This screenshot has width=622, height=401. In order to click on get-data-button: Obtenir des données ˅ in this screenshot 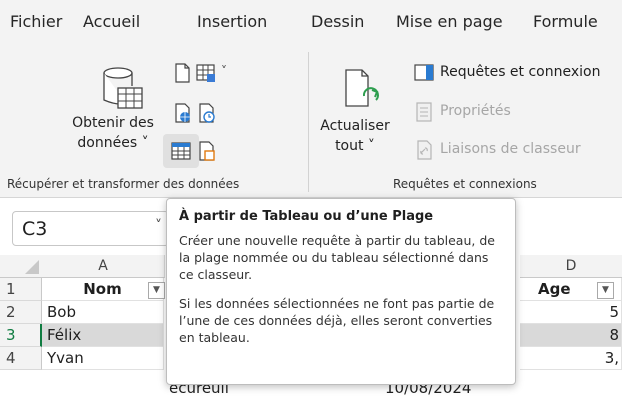, I will do `click(113, 112)`.